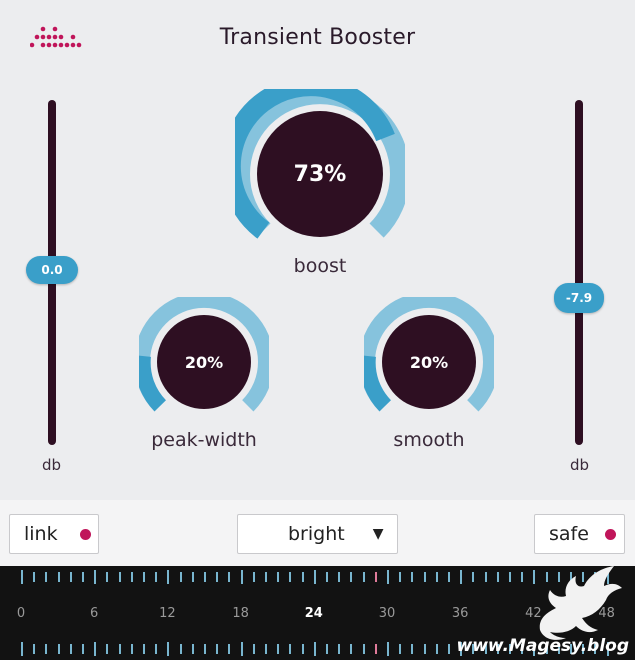  What do you see at coordinates (610, 534) in the screenshot?
I see `safe-indicator-icon` at bounding box center [610, 534].